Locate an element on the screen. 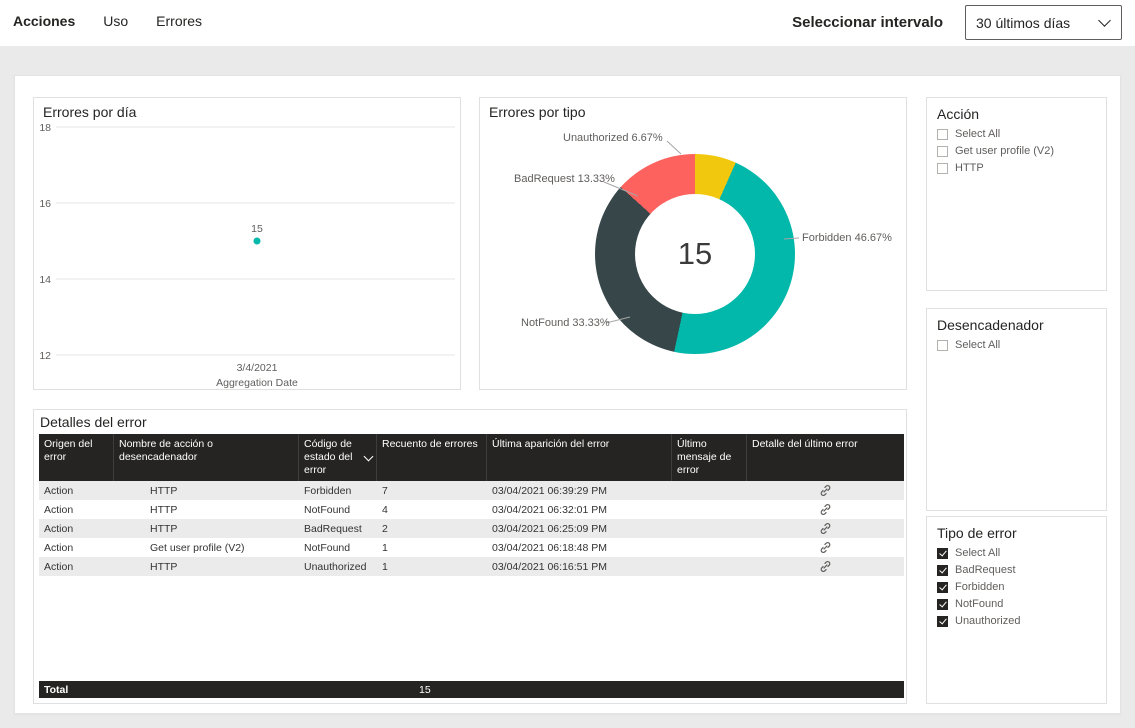 The image size is (1135, 728). slicer-item-label: NotFound is located at coordinates (979, 604).